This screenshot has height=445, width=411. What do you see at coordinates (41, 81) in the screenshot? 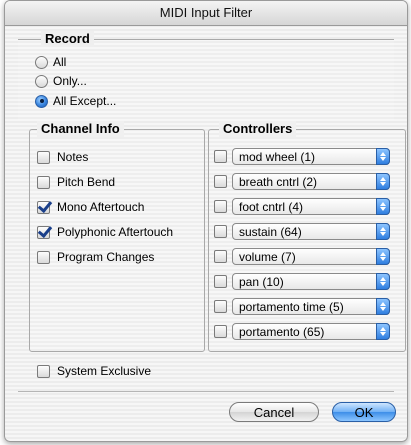
I see `radio-only` at bounding box center [41, 81].